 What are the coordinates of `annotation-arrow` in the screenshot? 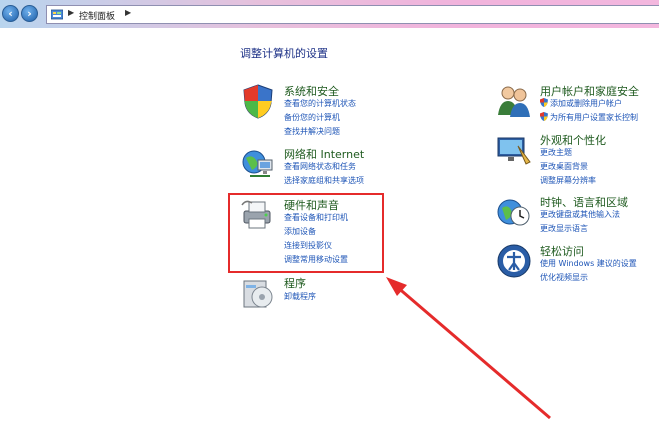 It's located at (468, 348).